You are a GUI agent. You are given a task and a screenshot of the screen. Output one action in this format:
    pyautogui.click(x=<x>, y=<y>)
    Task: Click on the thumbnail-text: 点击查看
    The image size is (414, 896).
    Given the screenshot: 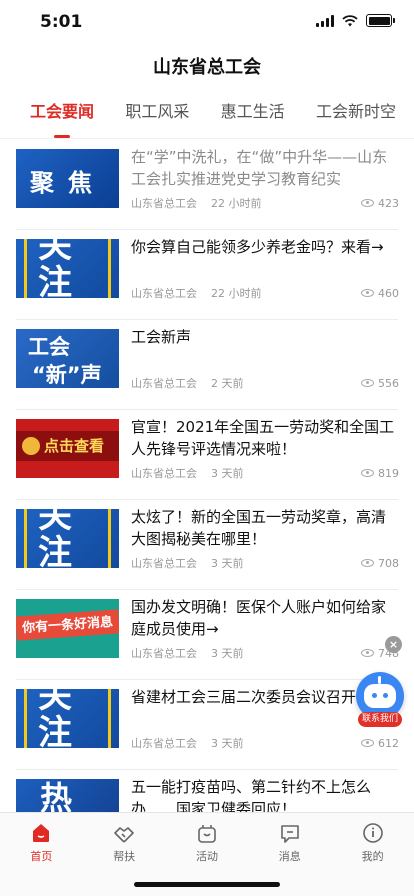 What is the action you would take?
    pyautogui.click(x=74, y=446)
    